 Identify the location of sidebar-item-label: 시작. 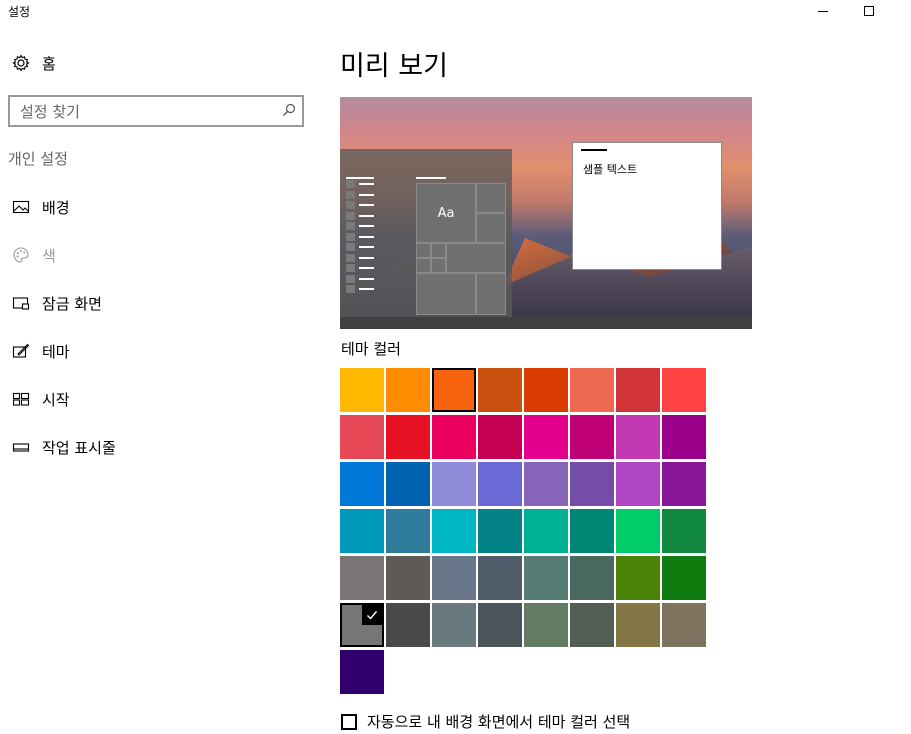
(56, 399).